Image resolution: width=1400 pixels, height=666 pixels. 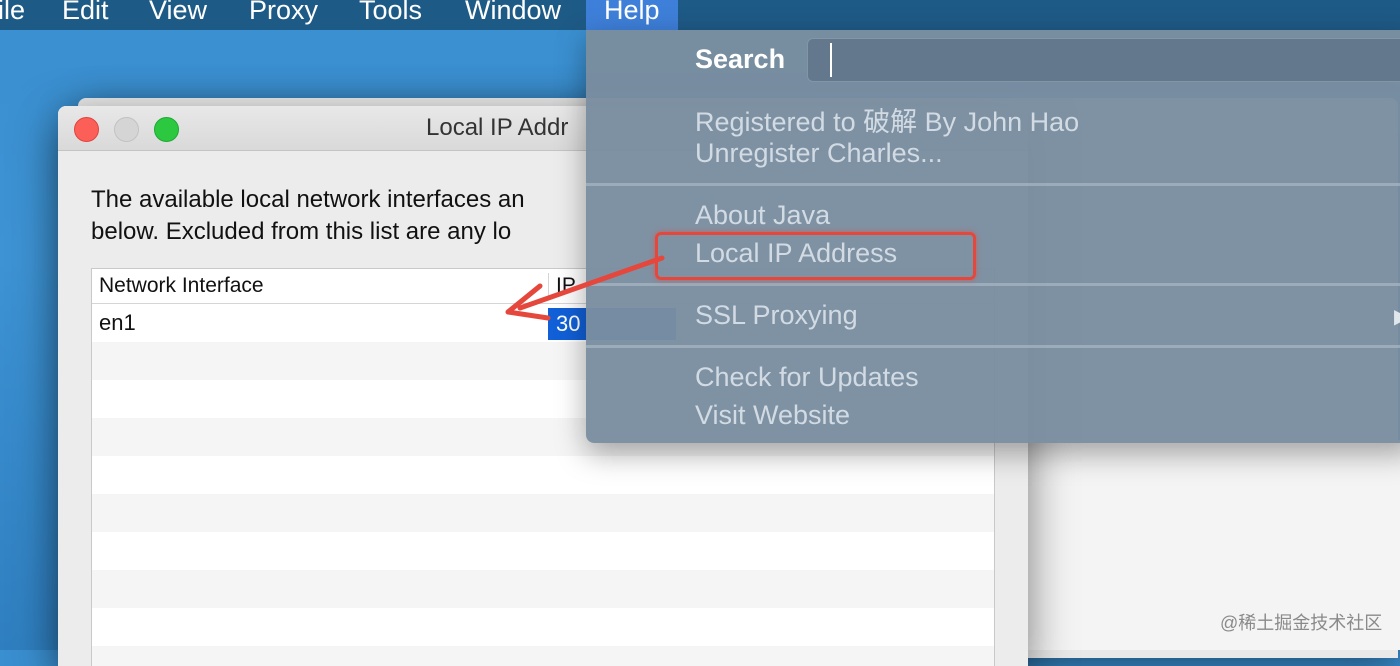 I want to click on watermark: @稀土掘金技术社区, so click(x=1301, y=623).